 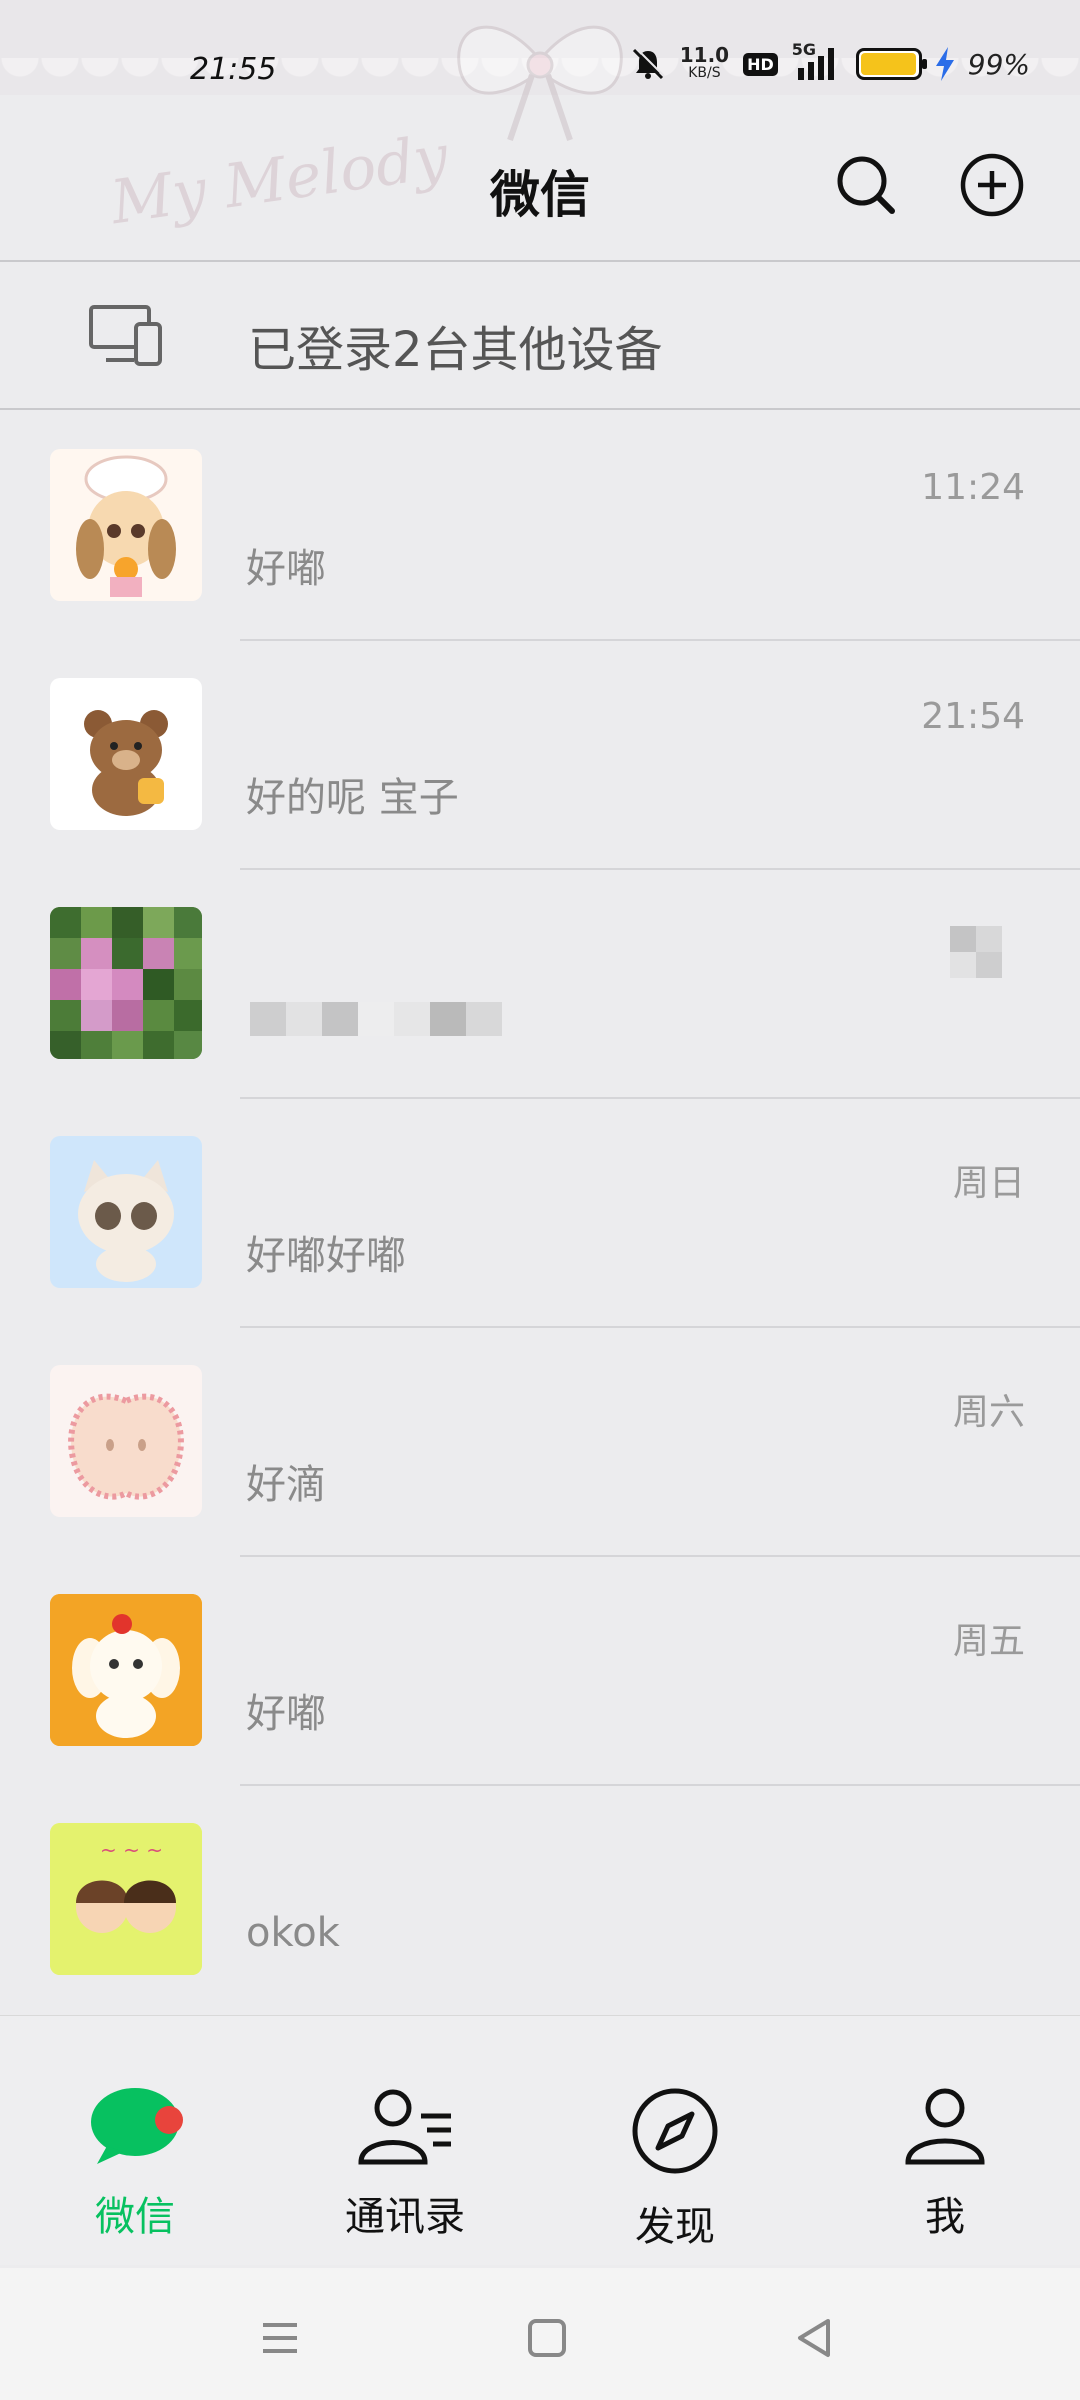 What do you see at coordinates (286, 1485) in the screenshot?
I see `chat-preview: 好滴` at bounding box center [286, 1485].